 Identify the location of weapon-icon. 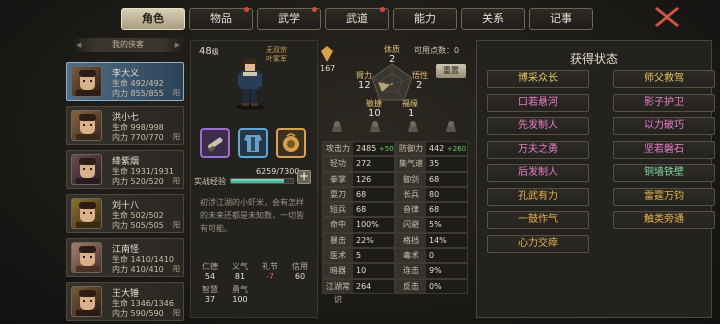
(215, 144).